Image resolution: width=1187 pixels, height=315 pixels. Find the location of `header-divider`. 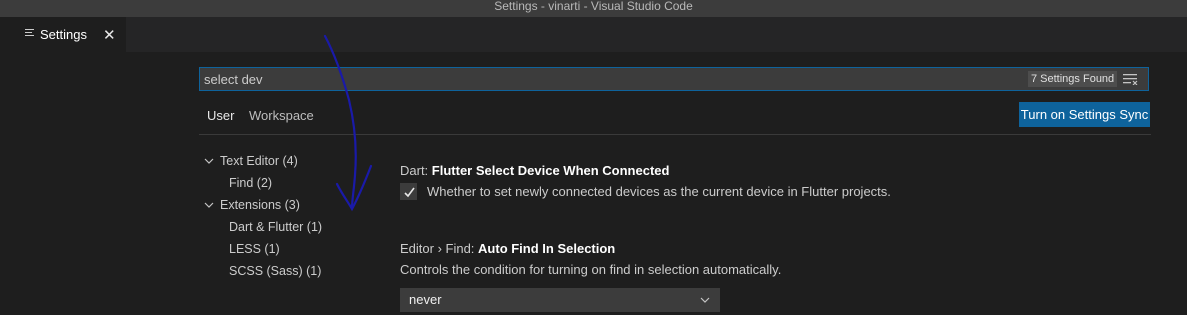

header-divider is located at coordinates (675, 134).